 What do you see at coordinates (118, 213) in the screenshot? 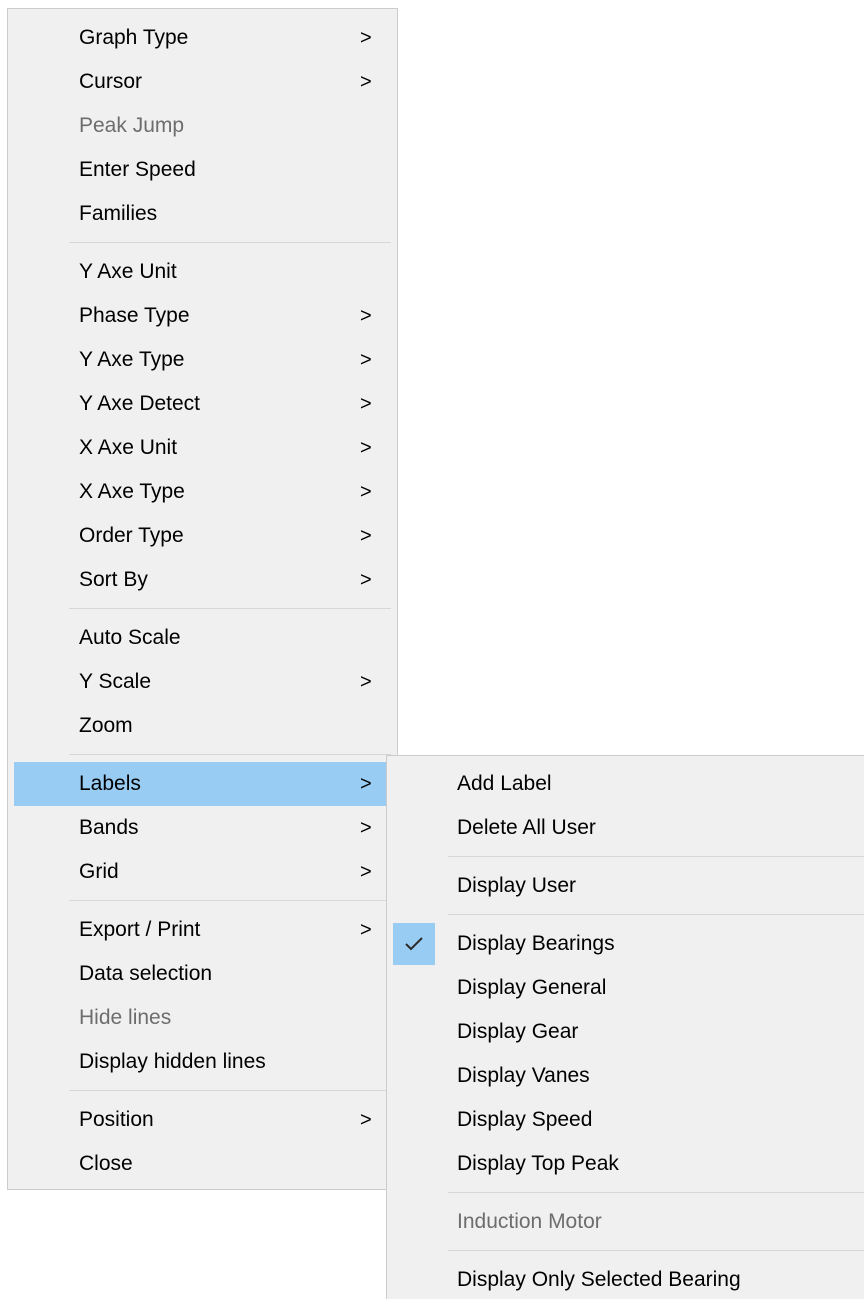
I see `menu-item-label: Families` at bounding box center [118, 213].